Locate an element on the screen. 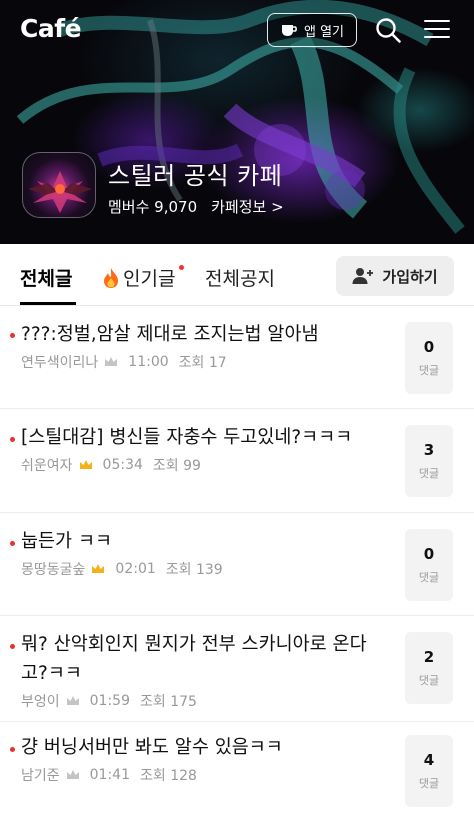  board-tabs: 전체글 인기글 전체공지 가입하기 is located at coordinates (237, 275).